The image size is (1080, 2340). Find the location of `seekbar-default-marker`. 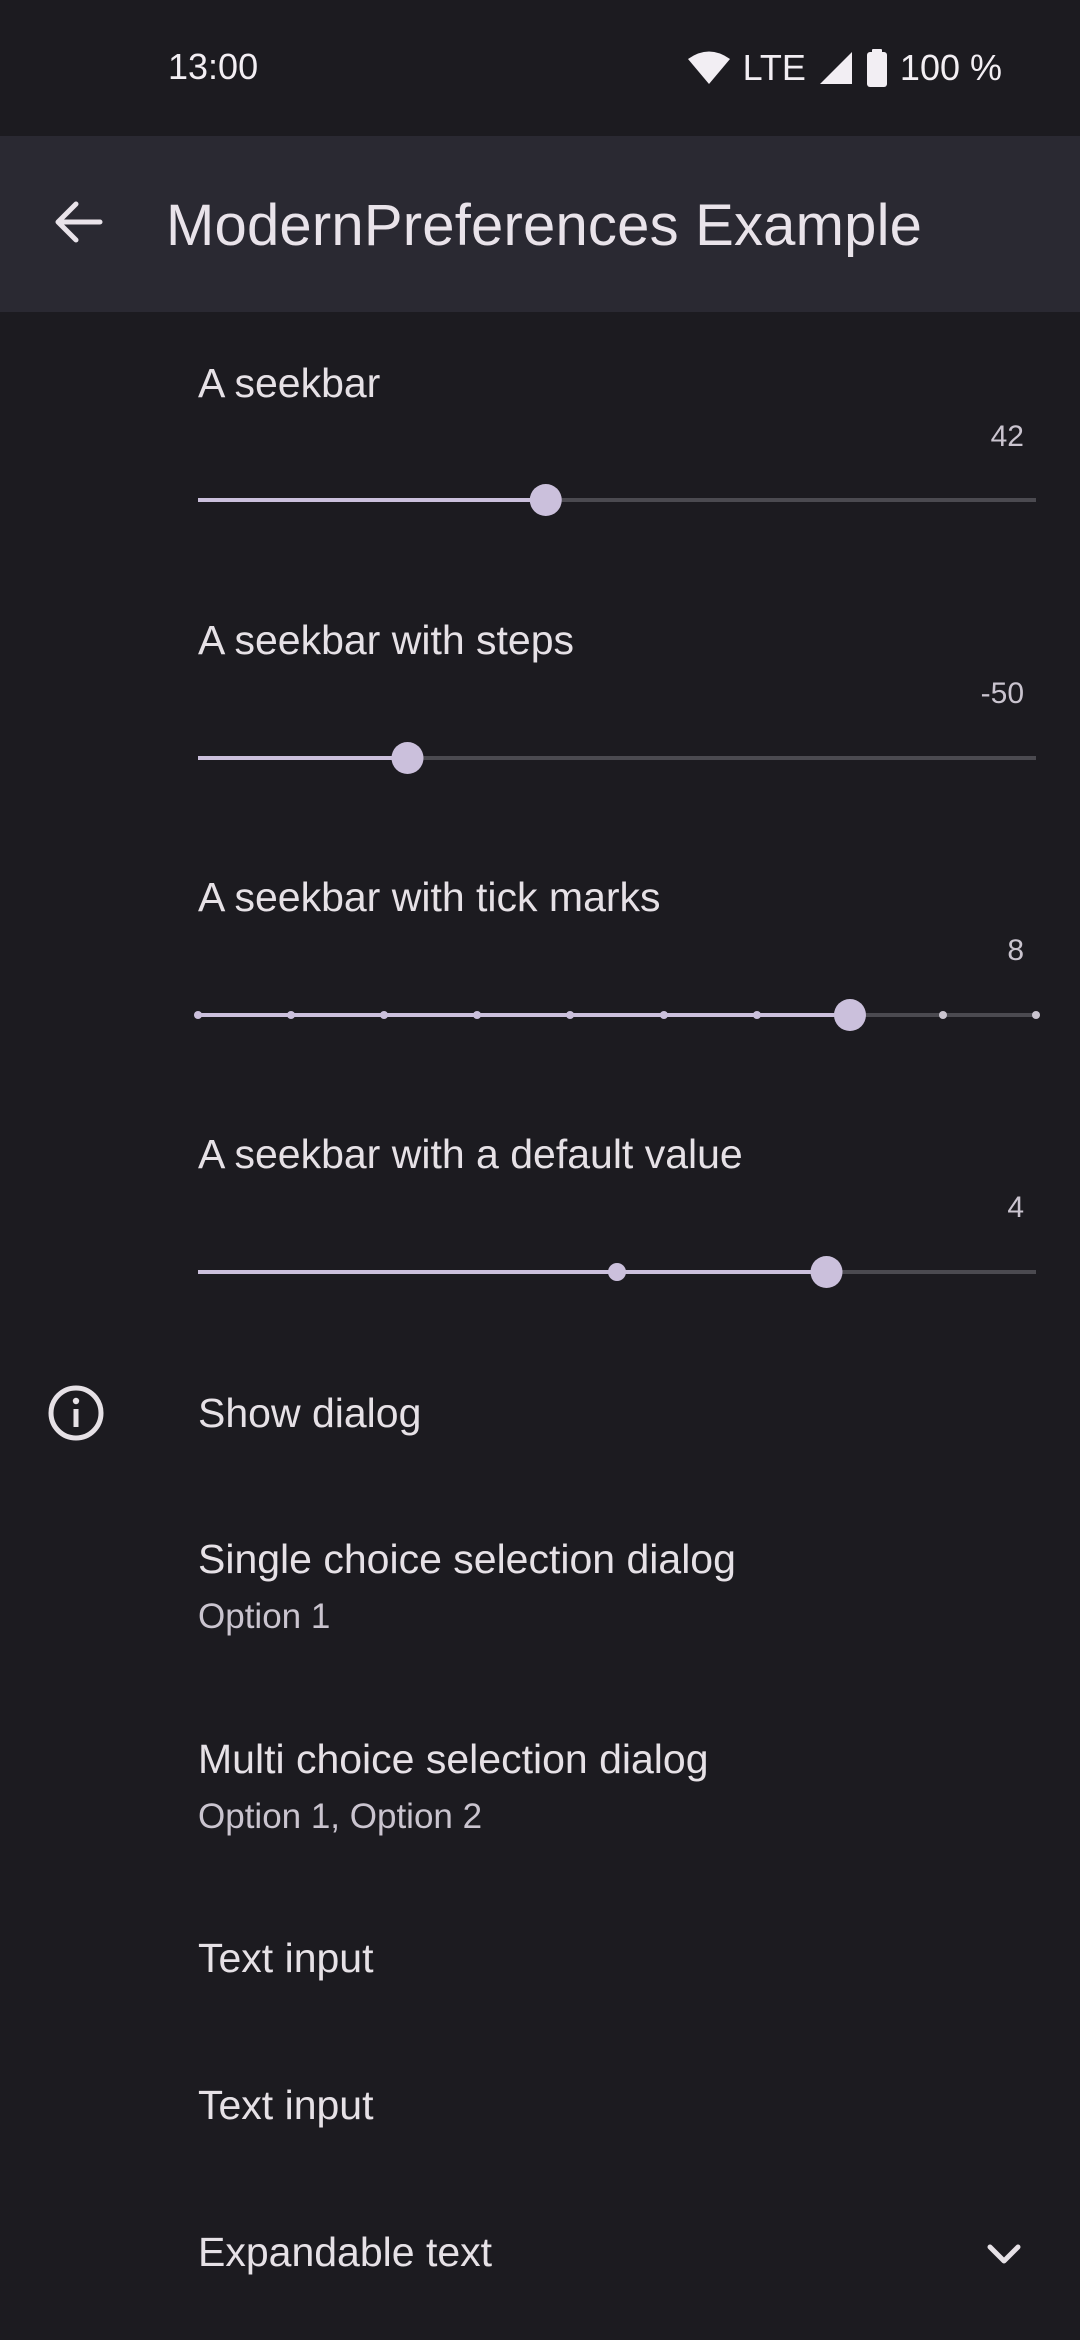

seekbar-default-marker is located at coordinates (617, 1272).